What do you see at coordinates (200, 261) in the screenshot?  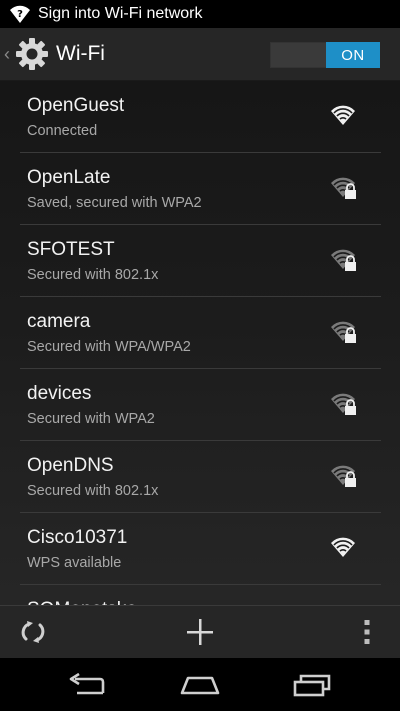 I see `network-item: SFOTEST Secured with 802.1x` at bounding box center [200, 261].